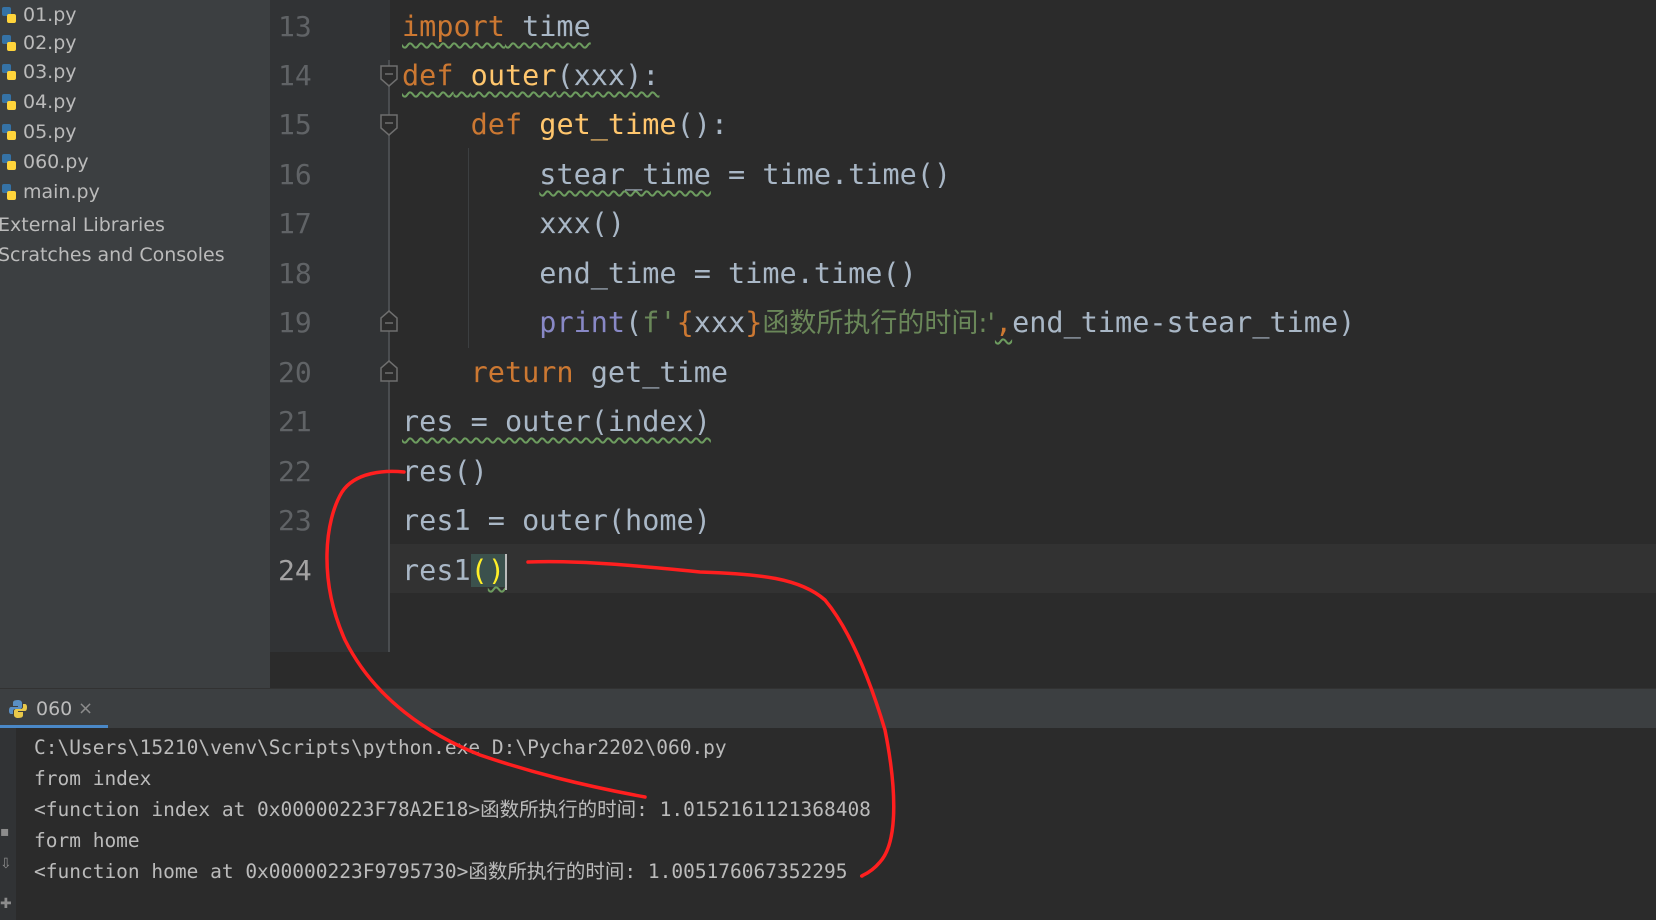 This screenshot has height=920, width=1656. Describe the element at coordinates (7, 833) in the screenshot. I see `scroll-to-end-icon: ▪` at that location.